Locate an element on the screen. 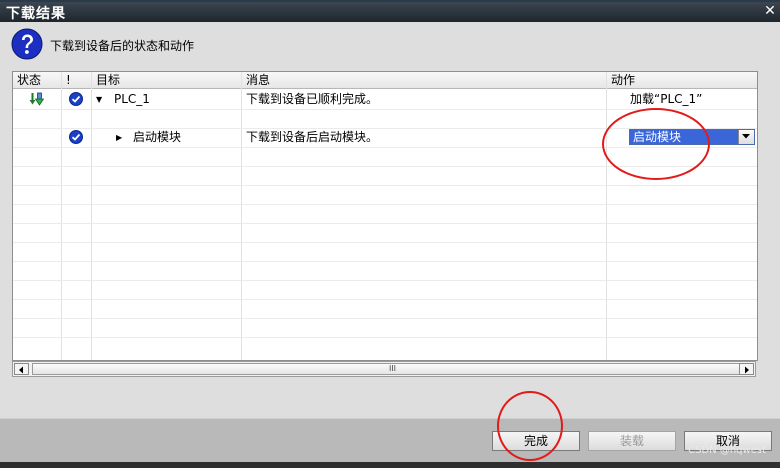 The height and width of the screenshot is (468, 780). dialog-header: 下载到设备后的状态和动作 is located at coordinates (390, 44).